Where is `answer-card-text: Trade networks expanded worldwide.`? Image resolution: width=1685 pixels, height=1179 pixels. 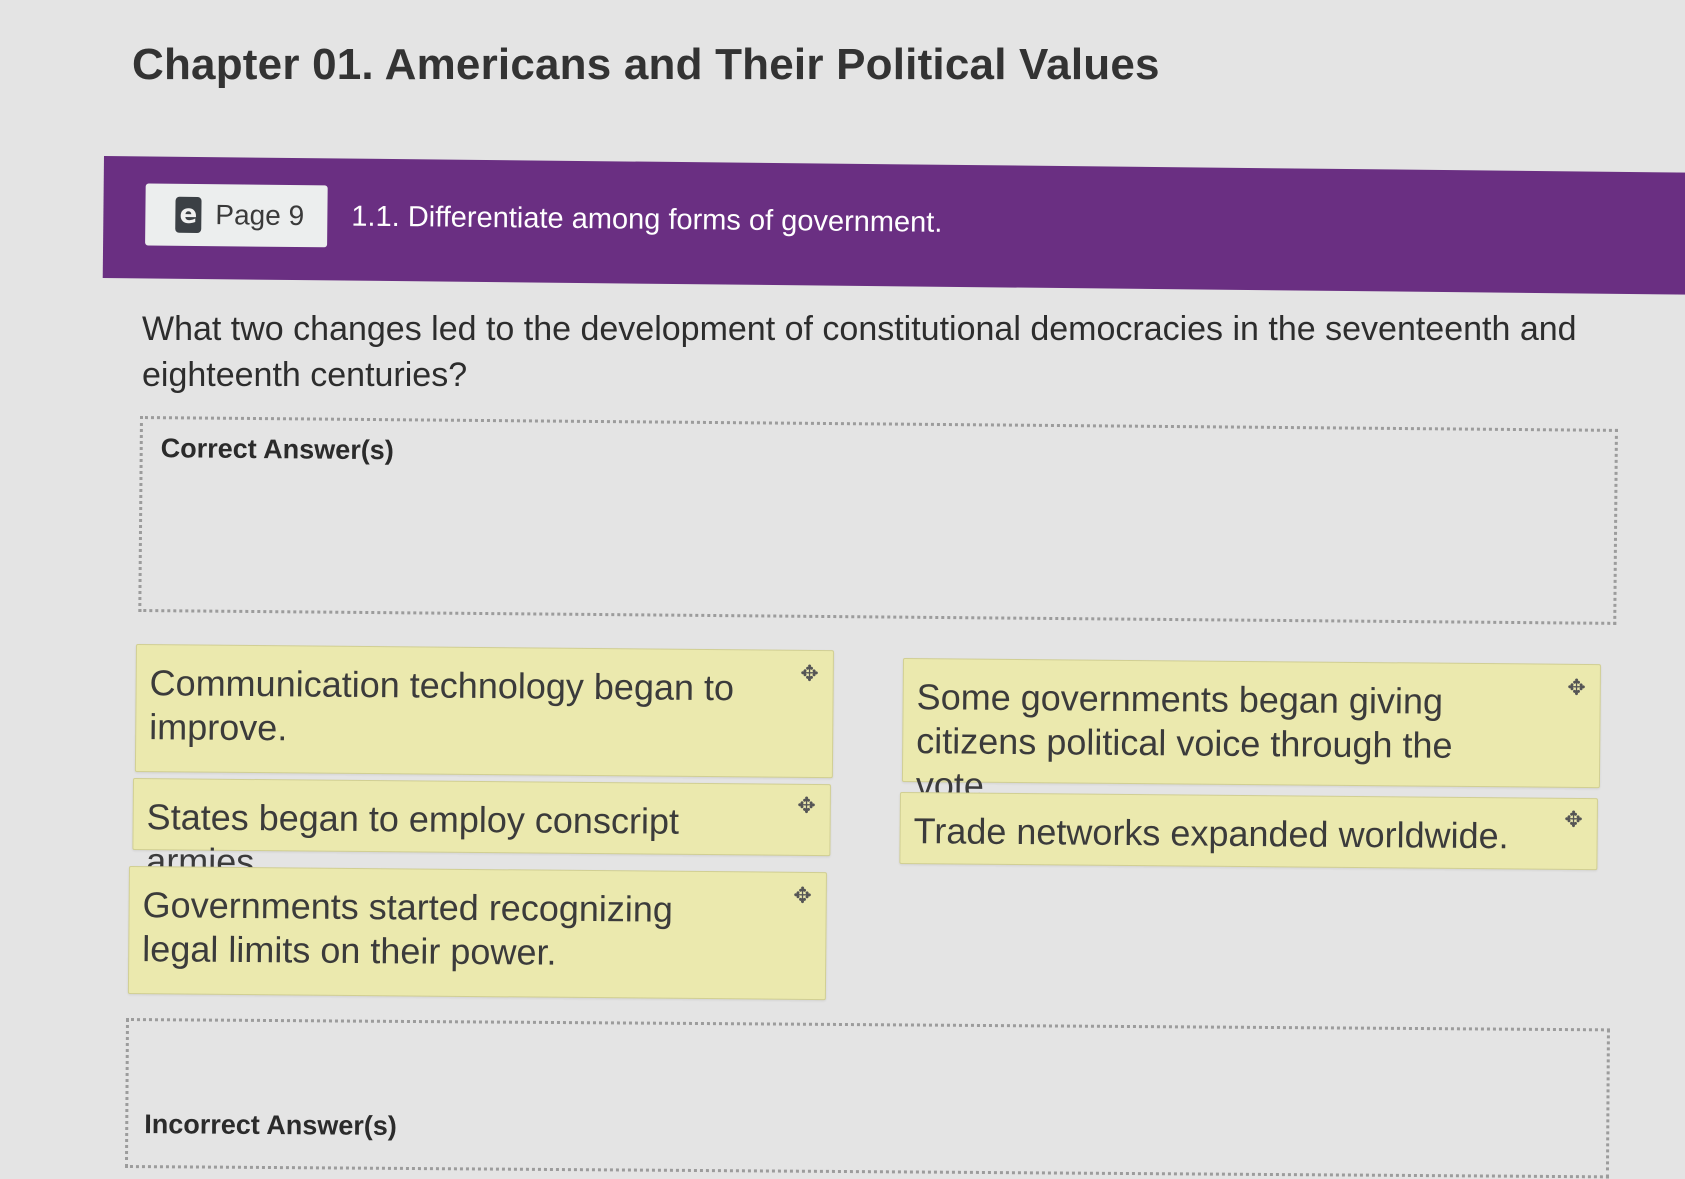
answer-card-text: Trade networks expanded worldwide. is located at coordinates (1211, 833).